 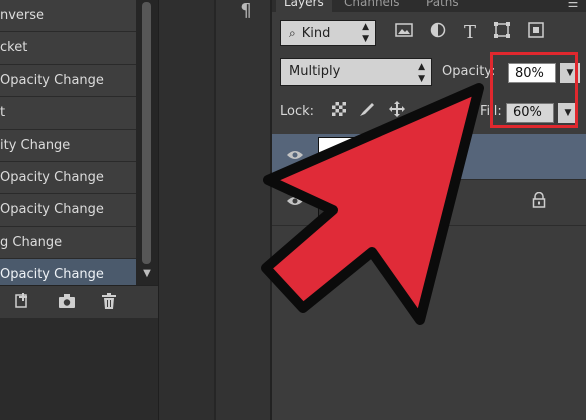 I want to click on icon-dock, so click(x=243, y=210).